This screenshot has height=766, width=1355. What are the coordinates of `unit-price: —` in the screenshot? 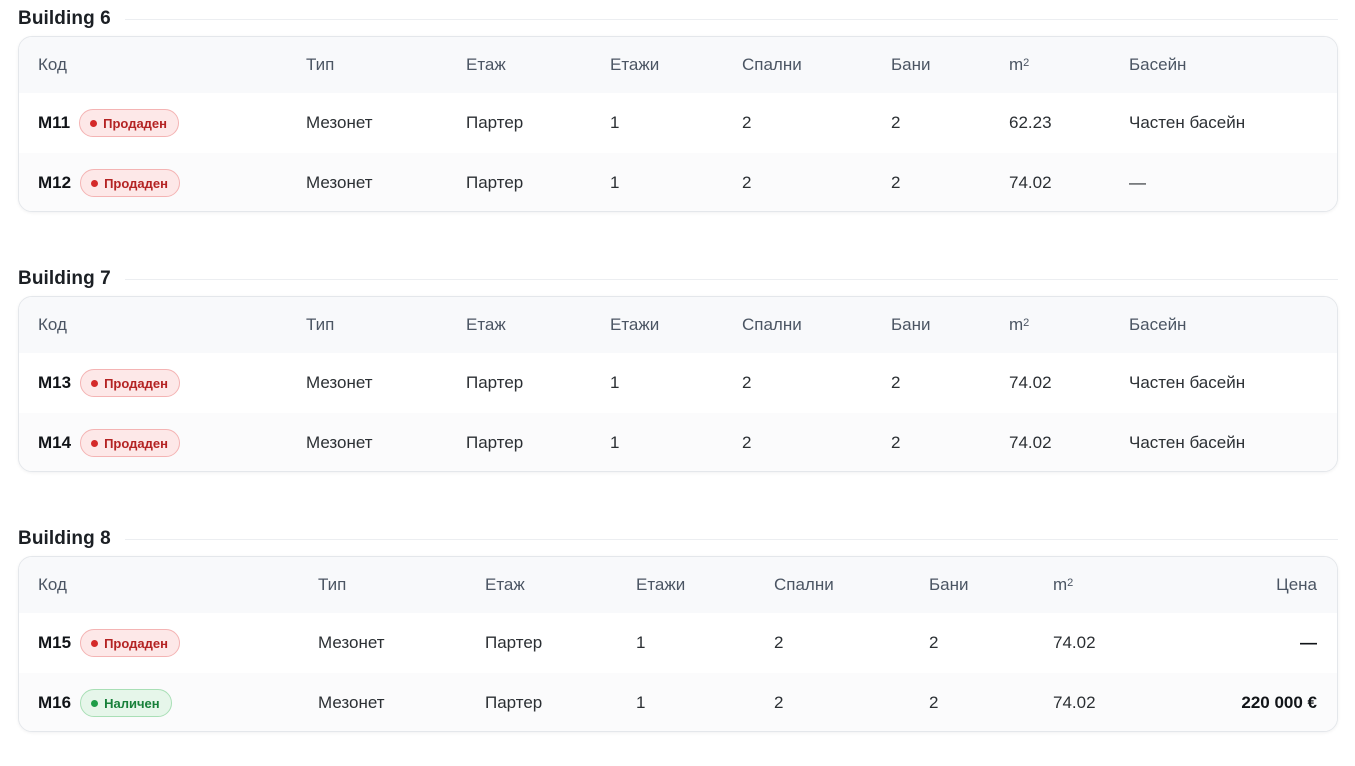 It's located at (1308, 642).